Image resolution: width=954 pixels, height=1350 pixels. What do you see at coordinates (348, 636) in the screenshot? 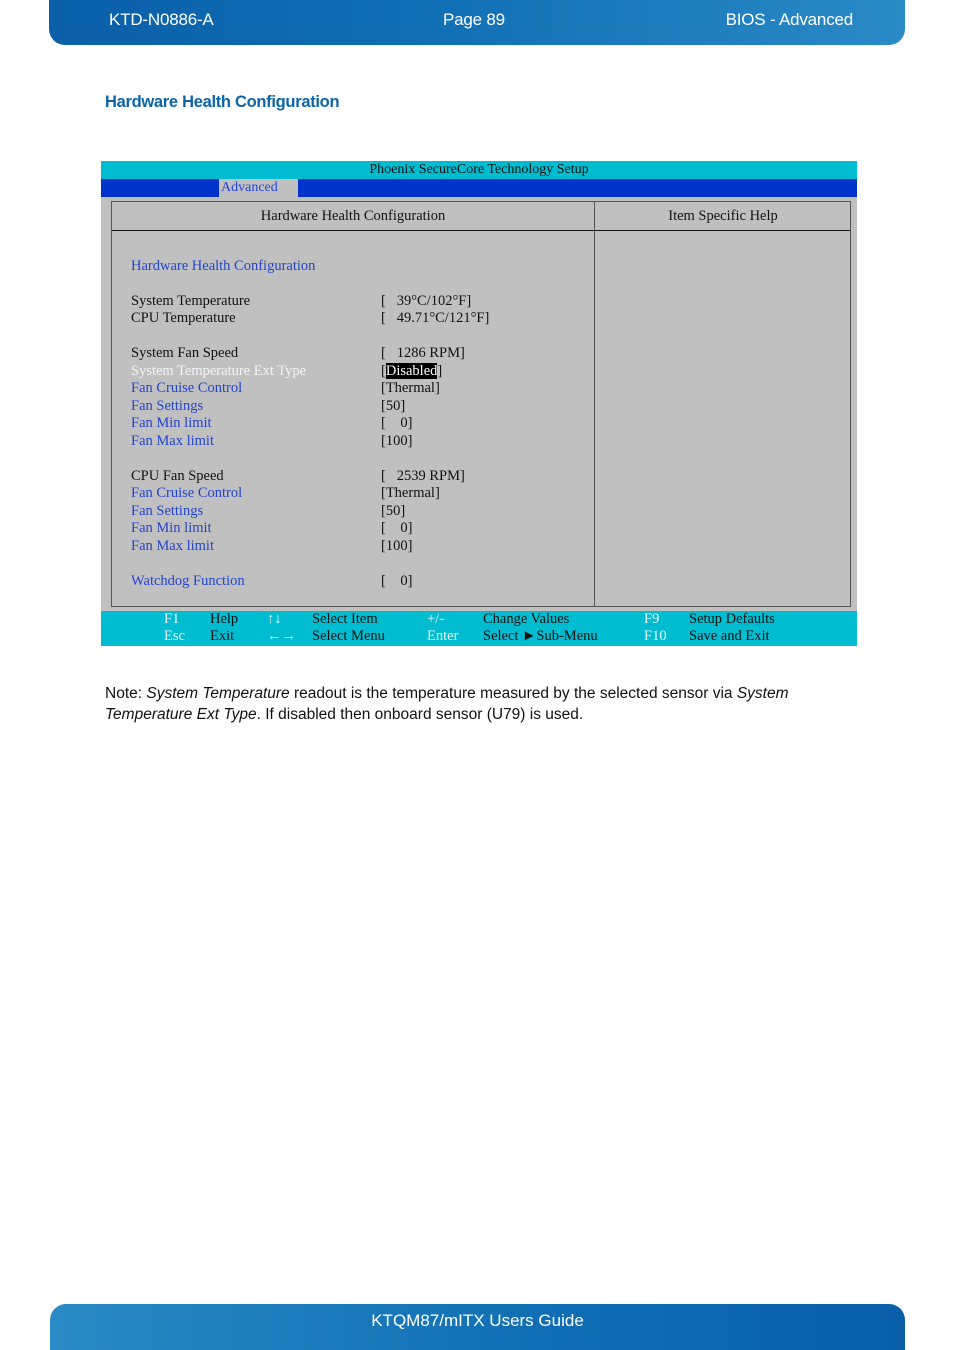
I see `key-desc: Select Menu` at bounding box center [348, 636].